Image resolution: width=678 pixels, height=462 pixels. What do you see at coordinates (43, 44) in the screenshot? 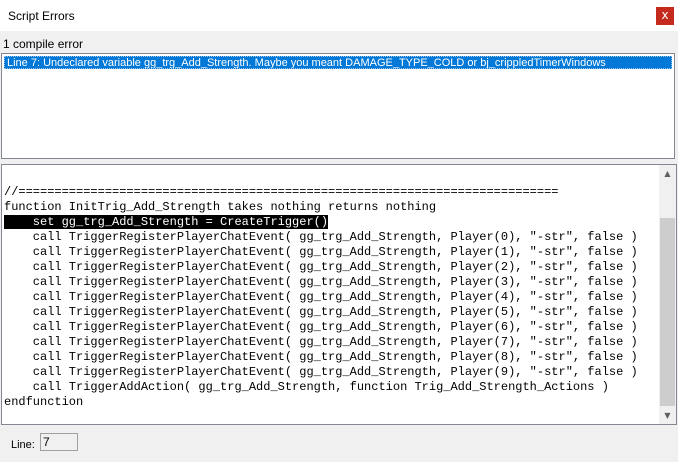
I see `error-count-label: 1 compile error` at bounding box center [43, 44].